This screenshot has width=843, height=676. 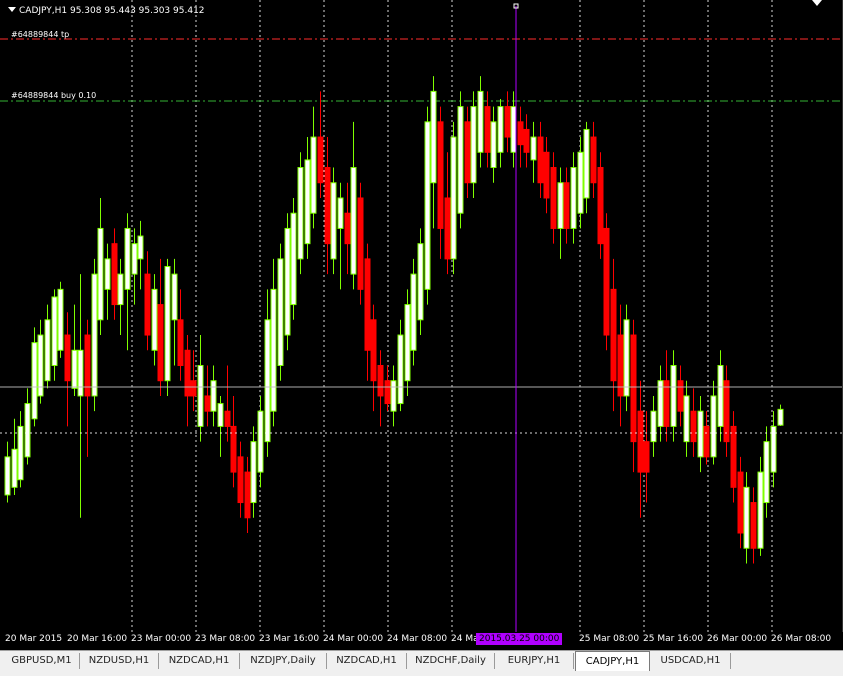 I want to click on tab-nzdjpy-daily: NZDJPY,Daily, so click(x=283, y=661).